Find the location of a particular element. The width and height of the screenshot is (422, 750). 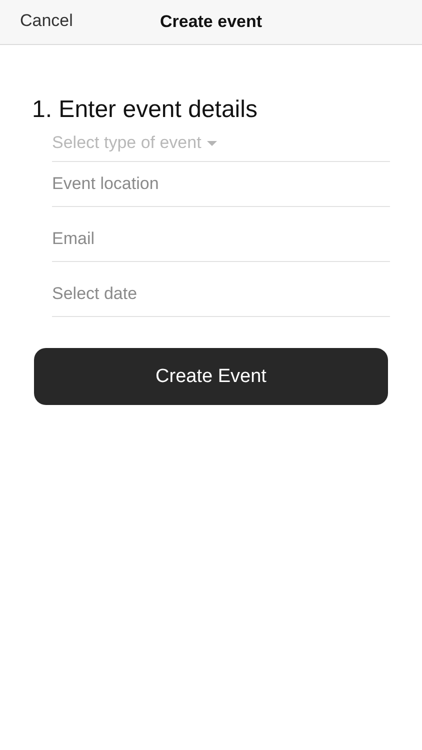

input-field: Event location is located at coordinates (221, 184).